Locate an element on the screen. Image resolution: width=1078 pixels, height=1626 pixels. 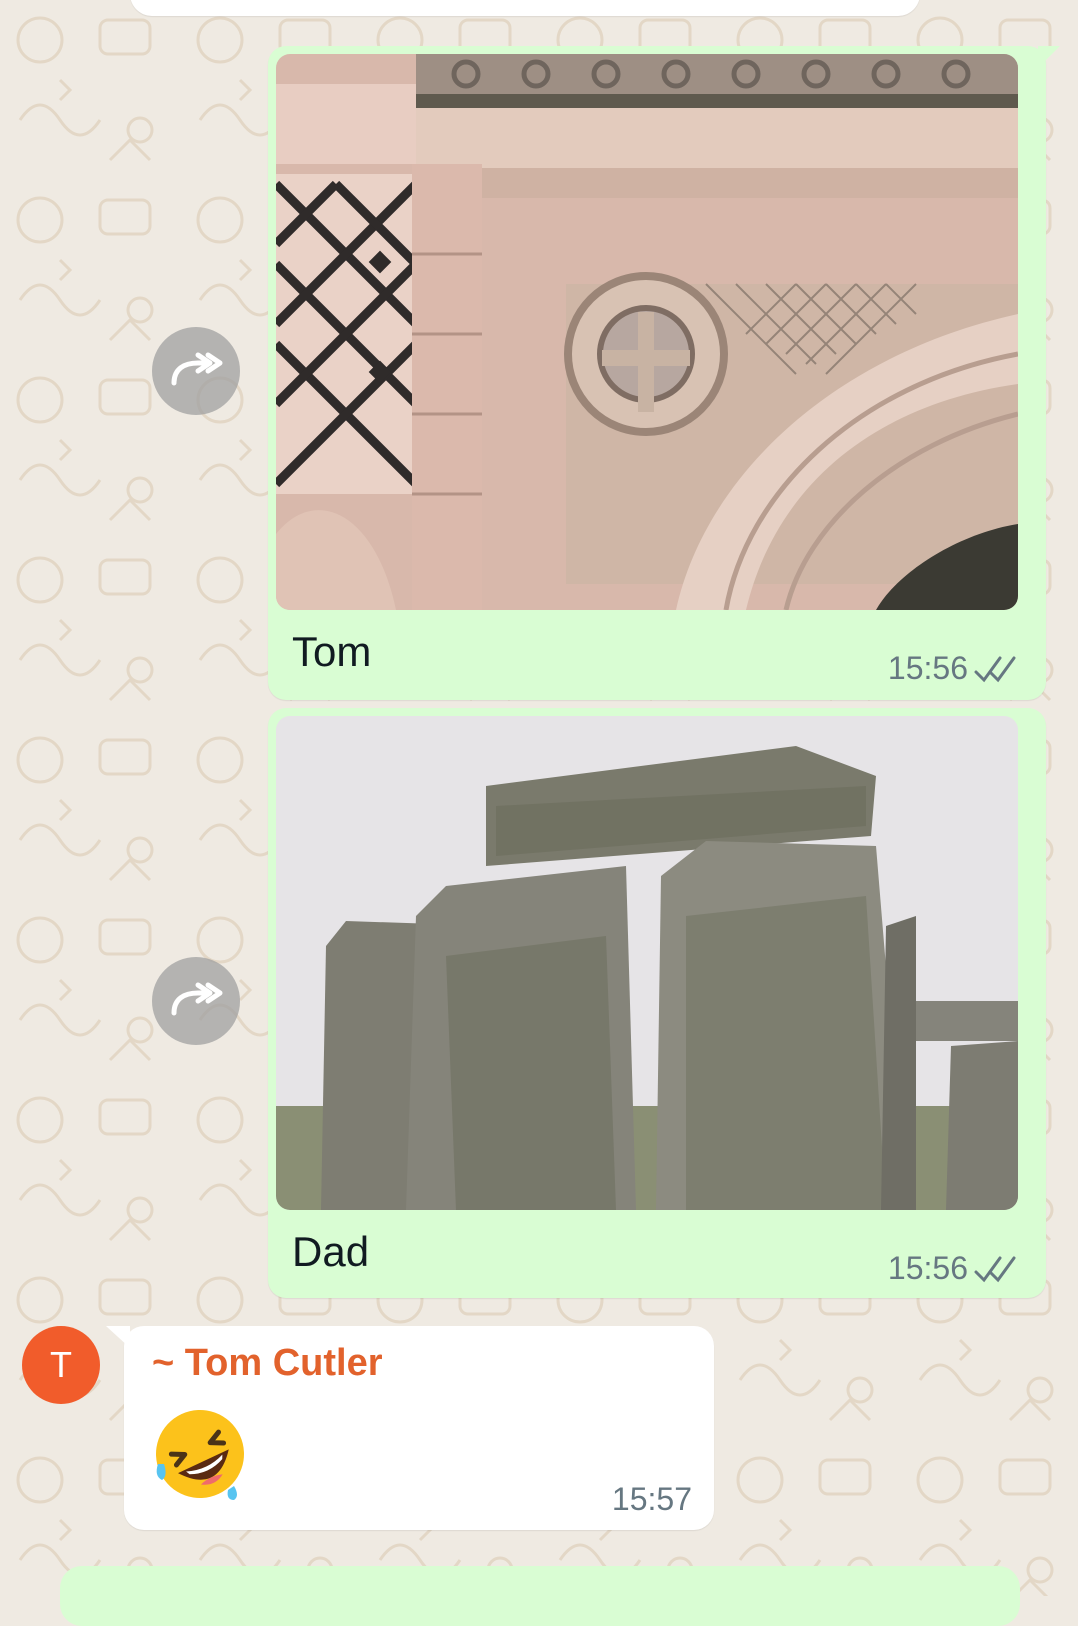
next-message-bubble is located at coordinates (540, 1596).